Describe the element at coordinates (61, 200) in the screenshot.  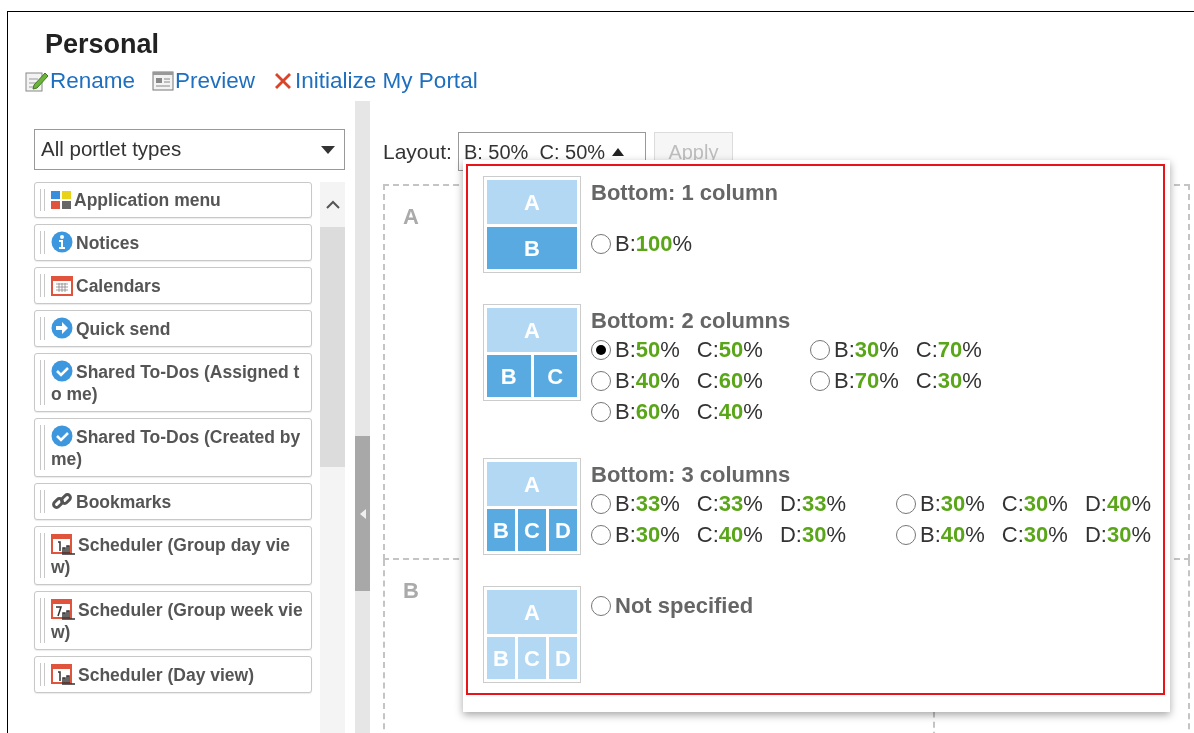
I see `grid-icon` at that location.